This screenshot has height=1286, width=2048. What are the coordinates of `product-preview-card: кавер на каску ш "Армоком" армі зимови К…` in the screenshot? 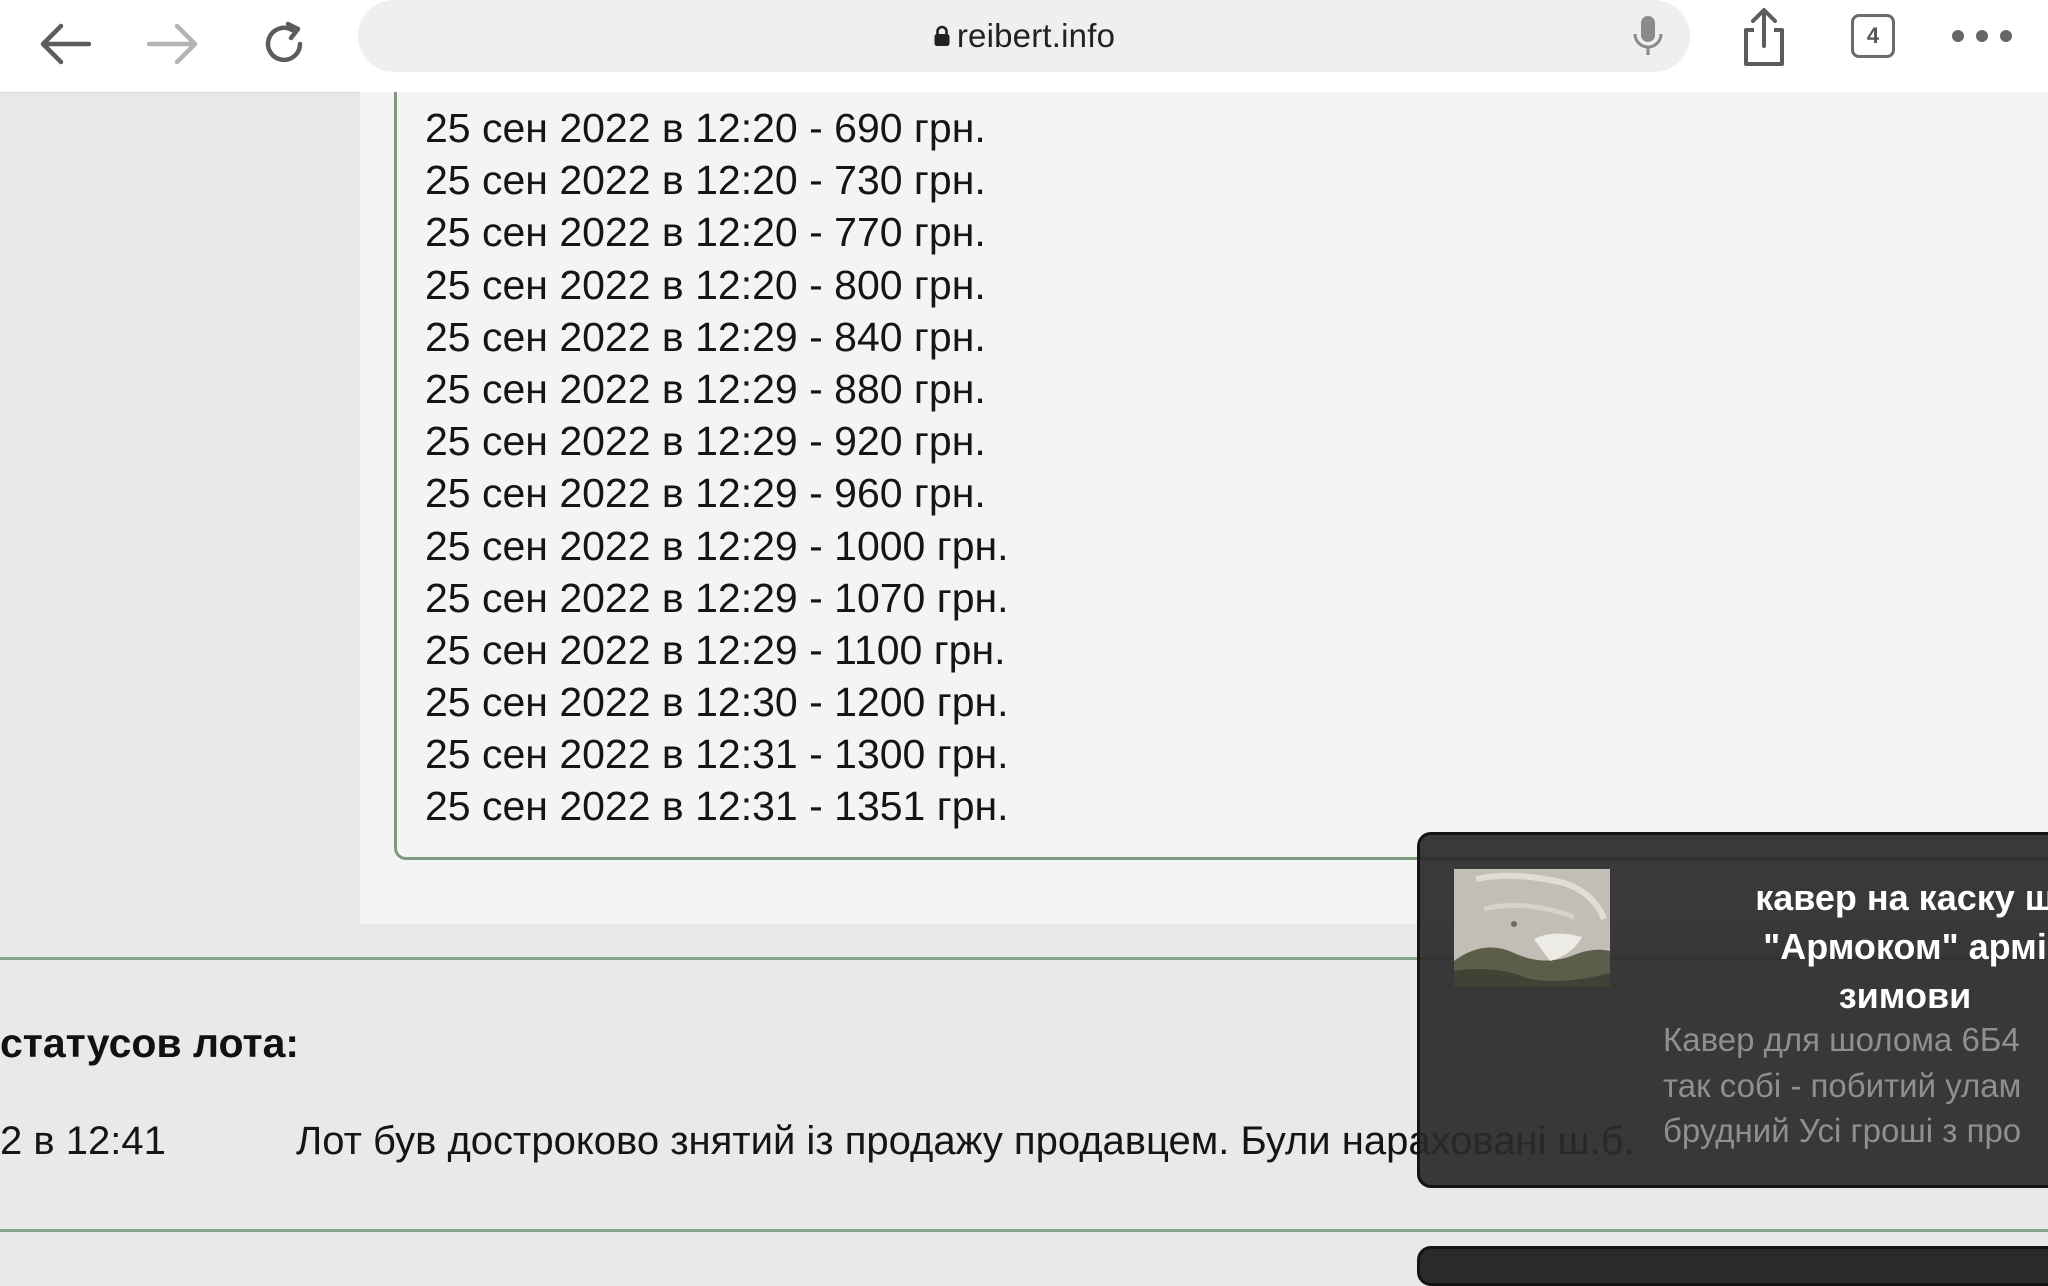 It's located at (1732, 1010).